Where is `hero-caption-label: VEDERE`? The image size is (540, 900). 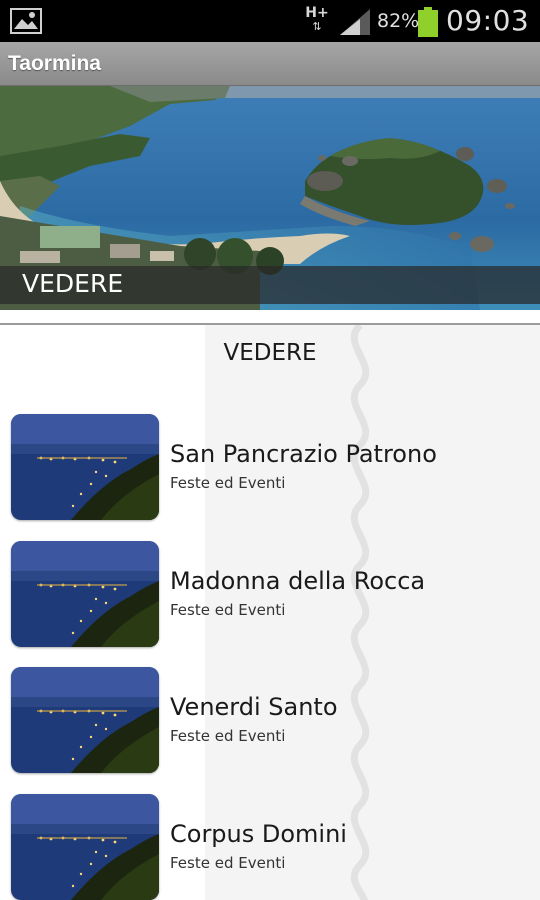
hero-caption-label: VEDERE is located at coordinates (73, 283).